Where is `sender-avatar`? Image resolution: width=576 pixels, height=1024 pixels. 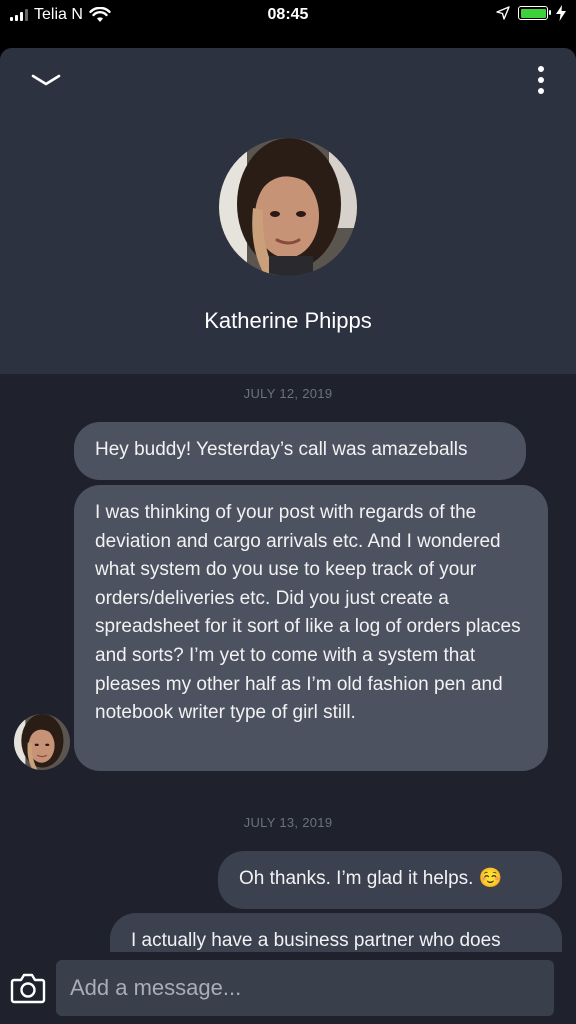
sender-avatar is located at coordinates (42, 742).